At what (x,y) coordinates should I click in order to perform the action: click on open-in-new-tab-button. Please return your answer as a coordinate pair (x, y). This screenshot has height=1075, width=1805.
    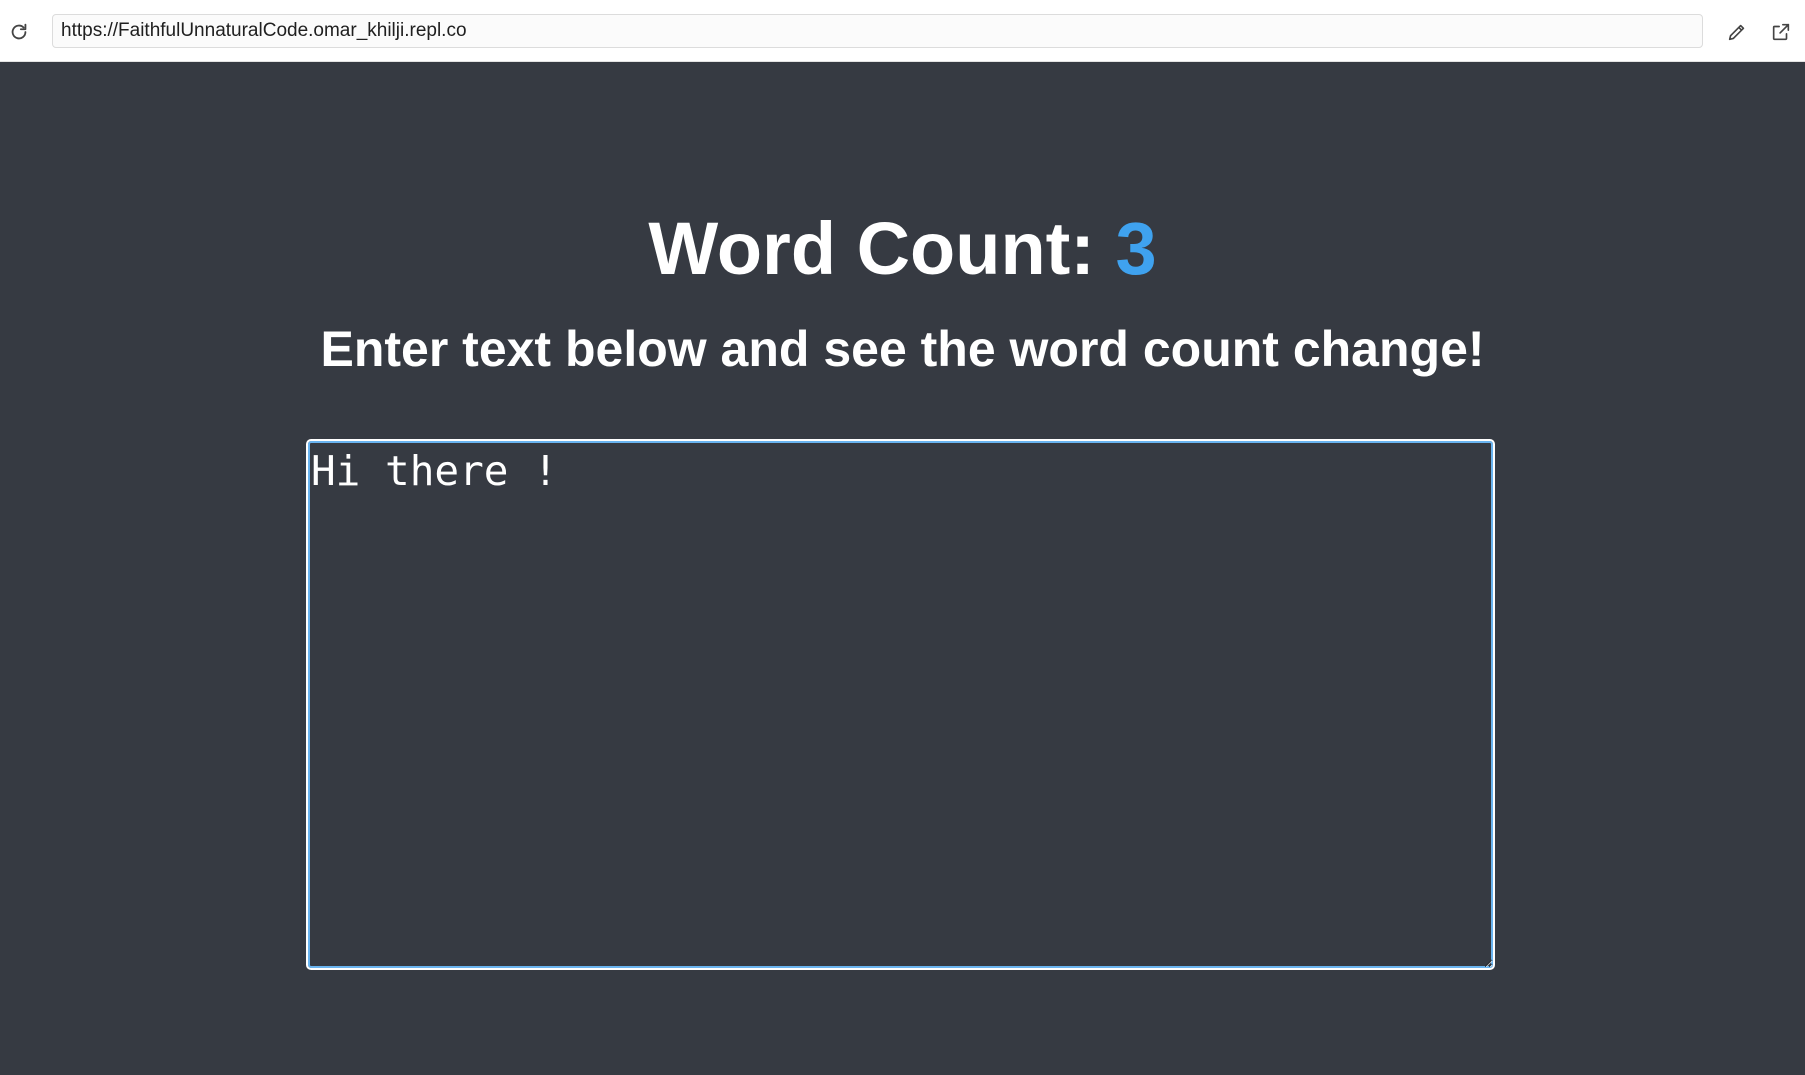
    Looking at the image, I should click on (1781, 32).